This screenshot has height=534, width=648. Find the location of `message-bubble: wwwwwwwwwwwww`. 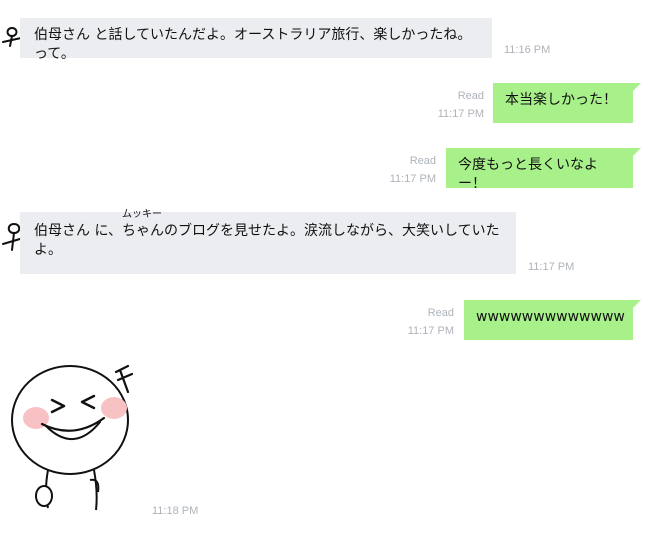

message-bubble: wwwwwwwwwwwww is located at coordinates (552, 320).